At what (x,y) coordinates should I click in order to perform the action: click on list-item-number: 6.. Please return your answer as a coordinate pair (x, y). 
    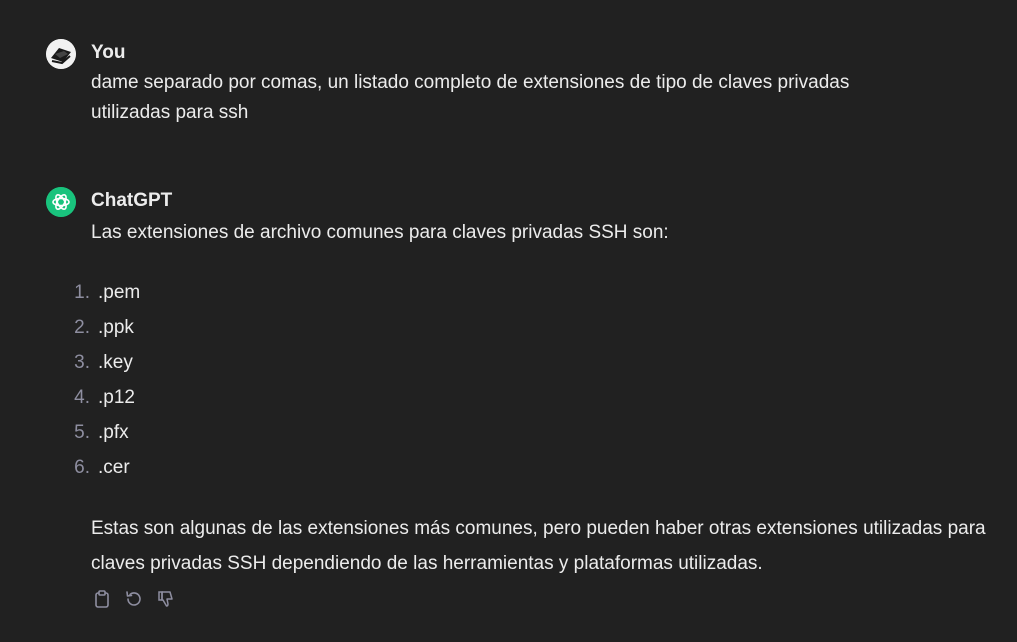
    Looking at the image, I should click on (82, 467).